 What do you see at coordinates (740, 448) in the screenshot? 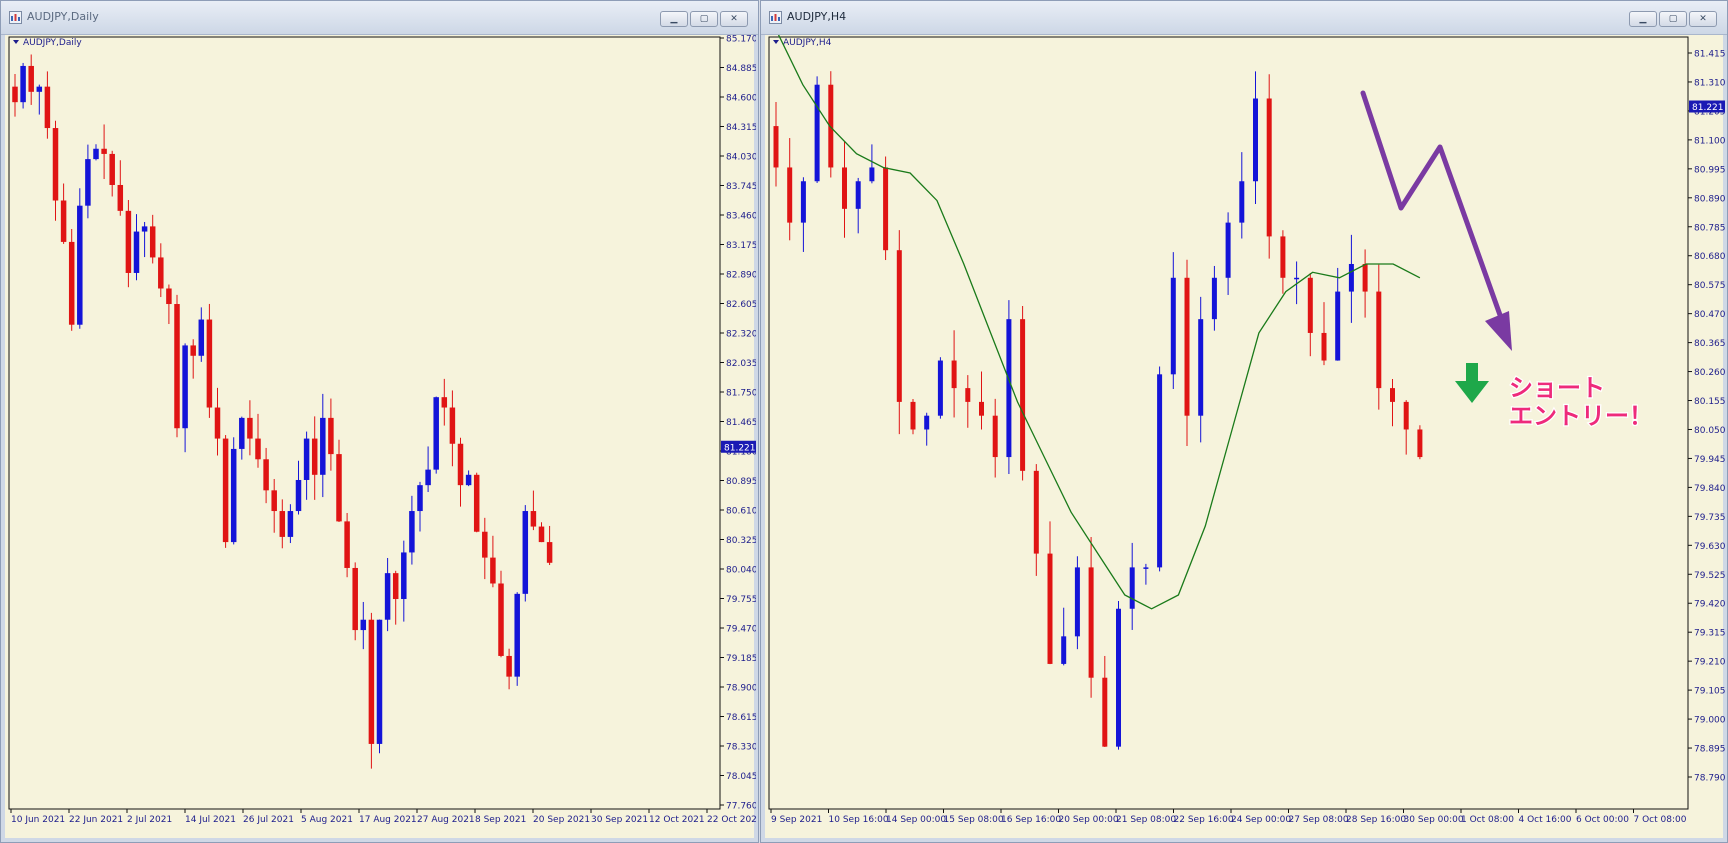
I see `price-tag-label: 81.221` at bounding box center [740, 448].